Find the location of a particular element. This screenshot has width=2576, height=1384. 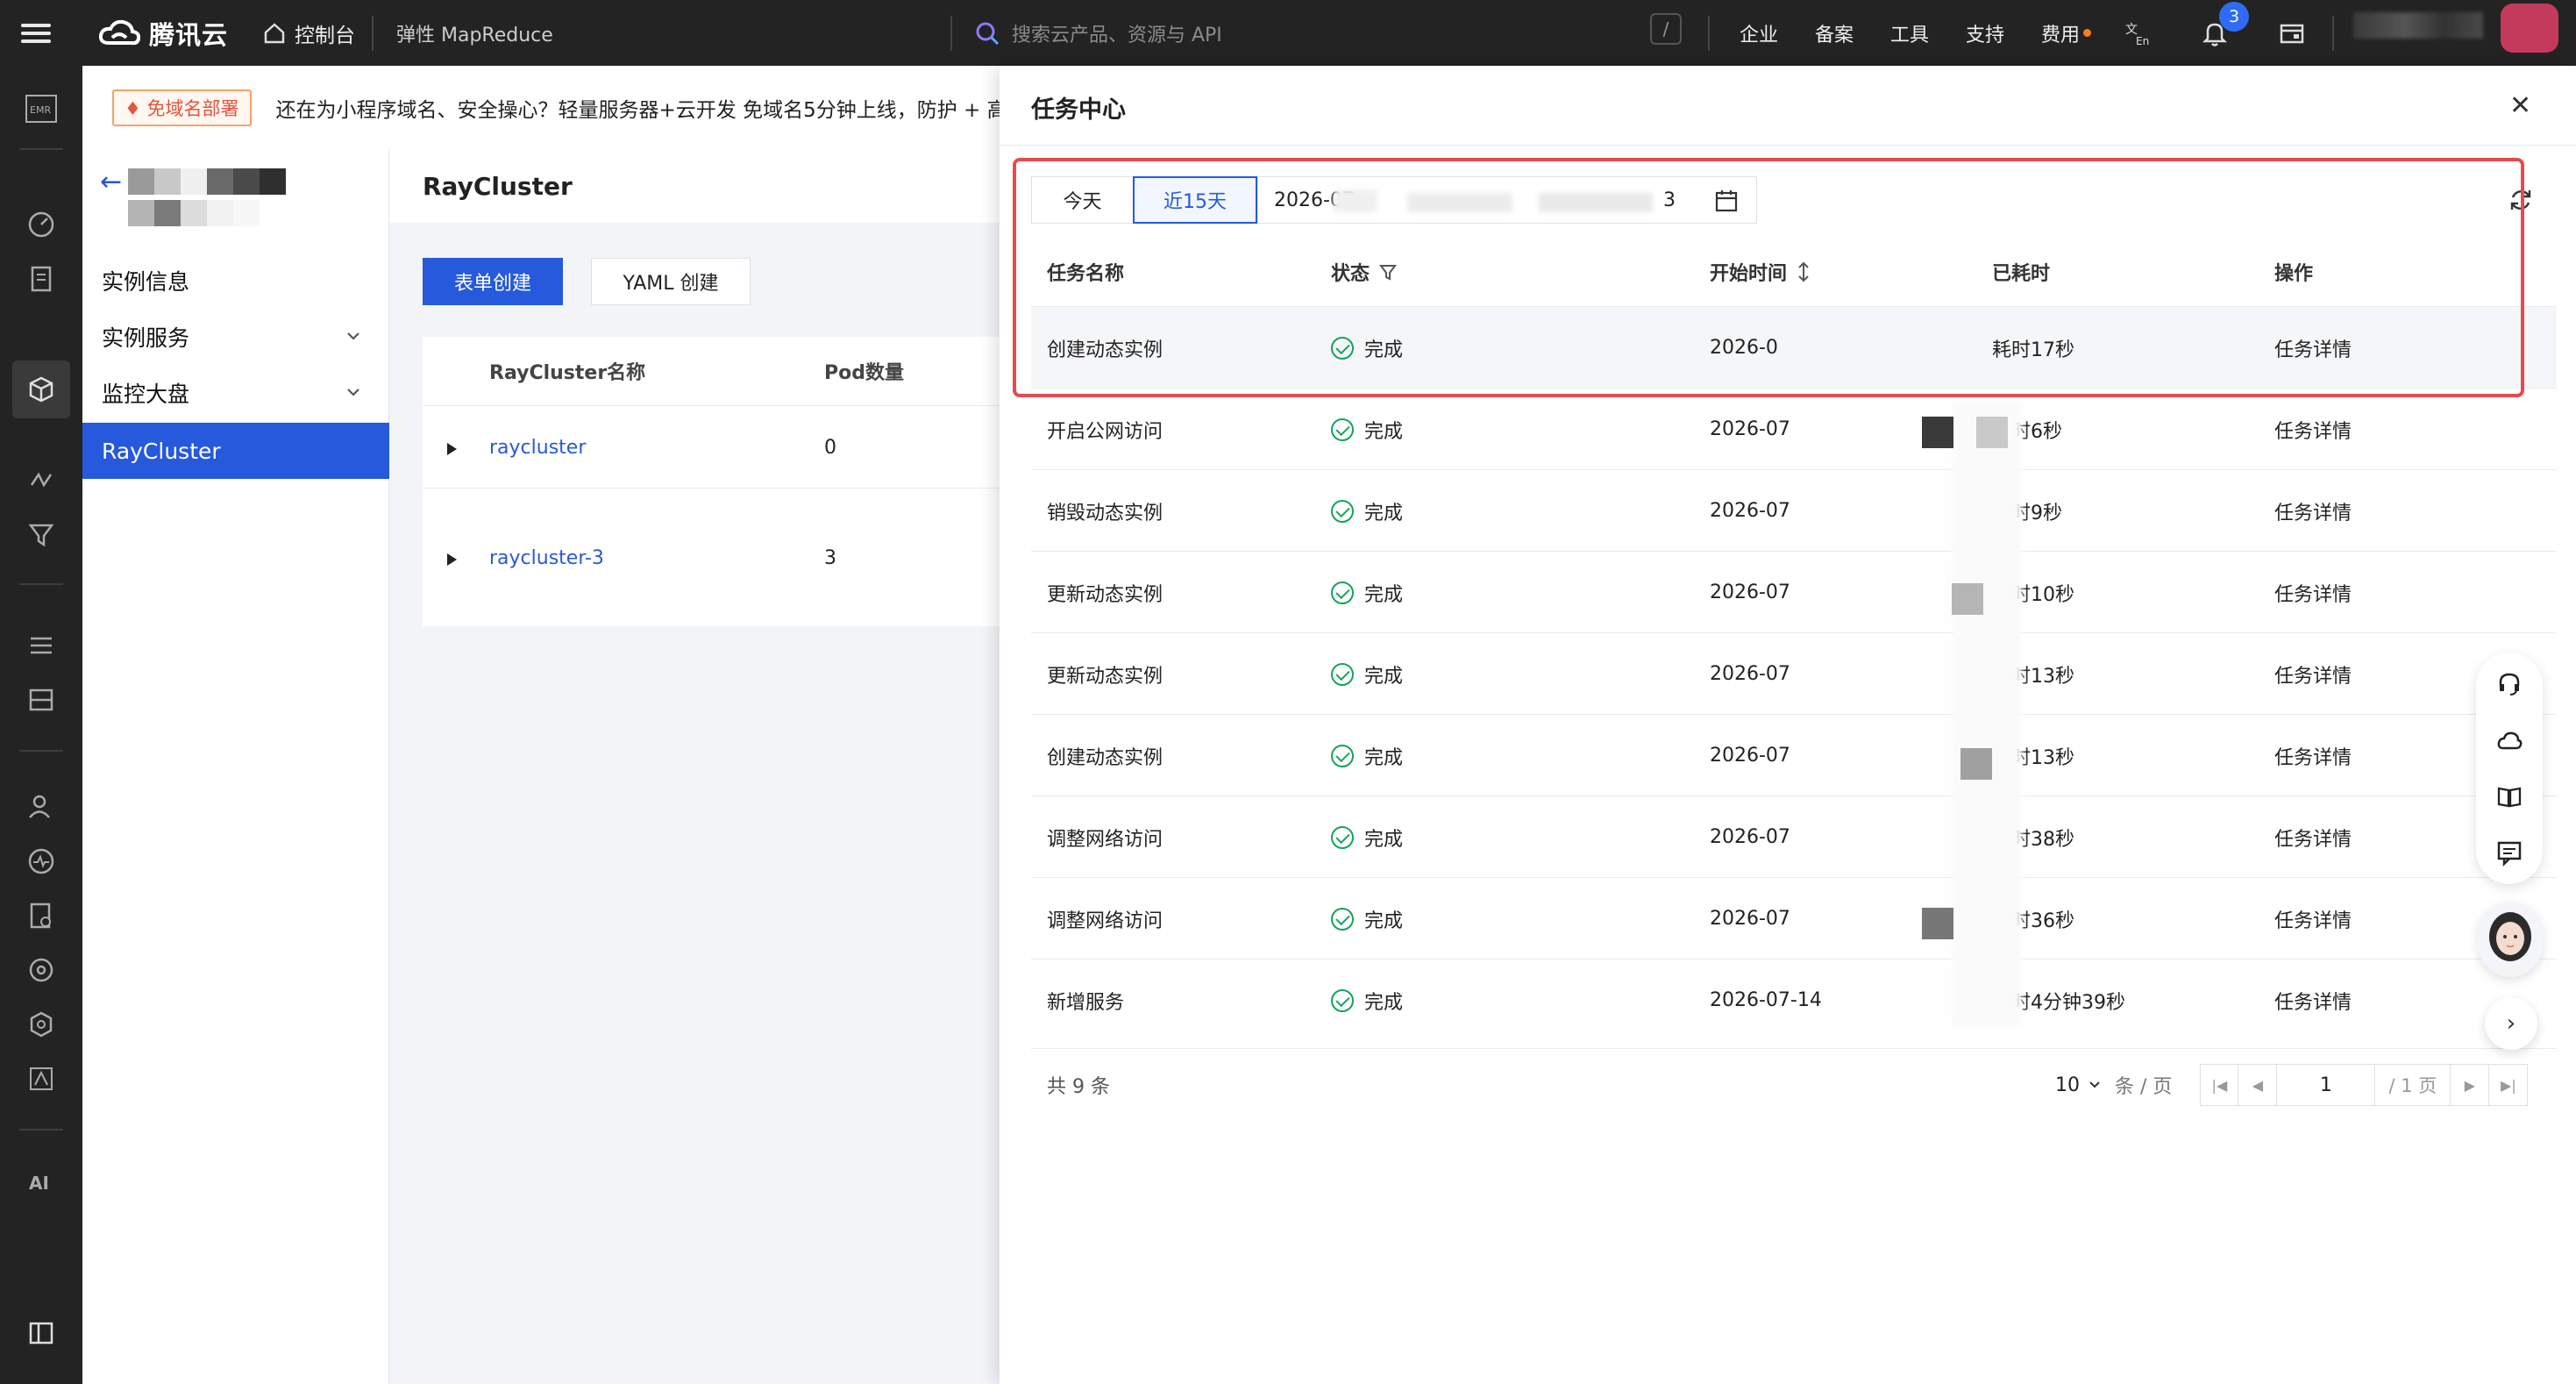

flow-icon is located at coordinates (41, 481).